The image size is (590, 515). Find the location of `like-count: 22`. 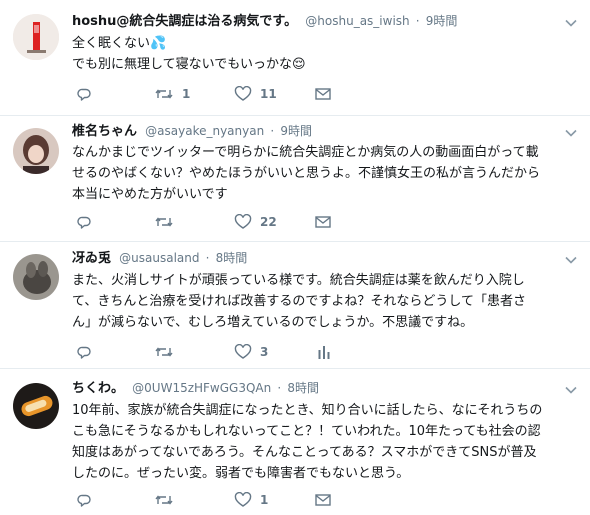

like-count: 22 is located at coordinates (268, 222).